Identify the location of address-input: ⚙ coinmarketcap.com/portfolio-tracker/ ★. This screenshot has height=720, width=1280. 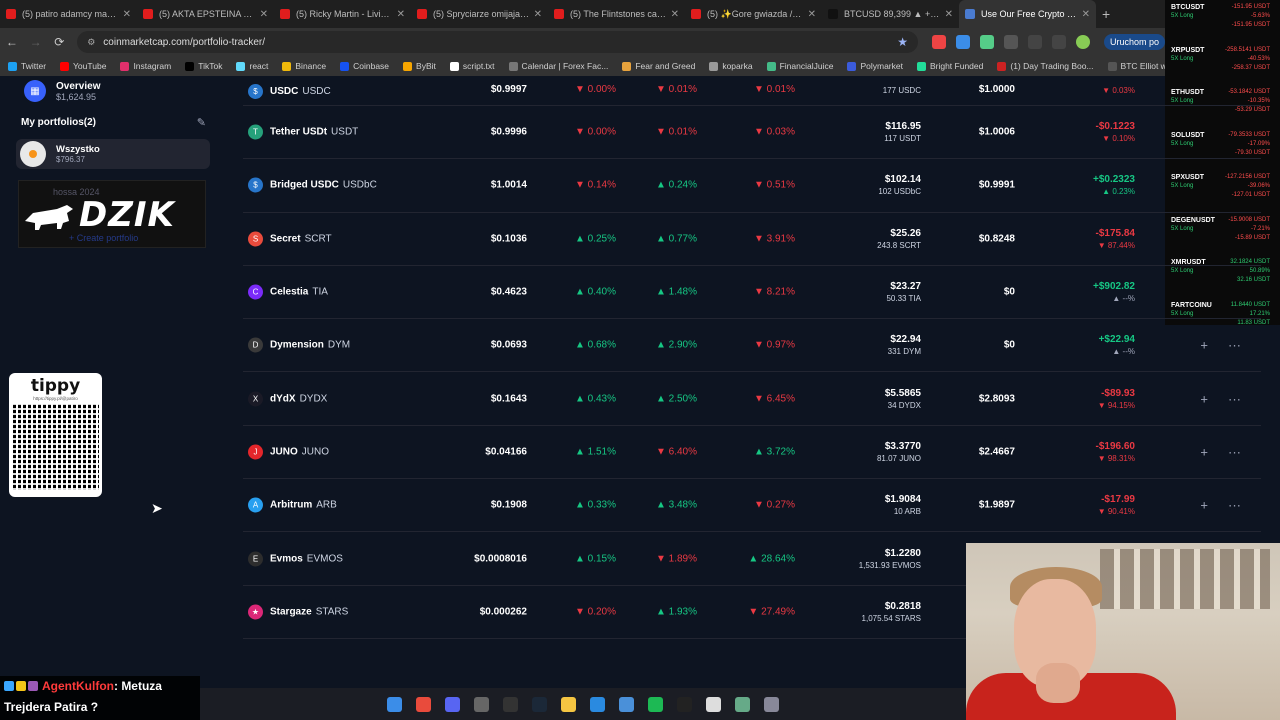
(497, 42).